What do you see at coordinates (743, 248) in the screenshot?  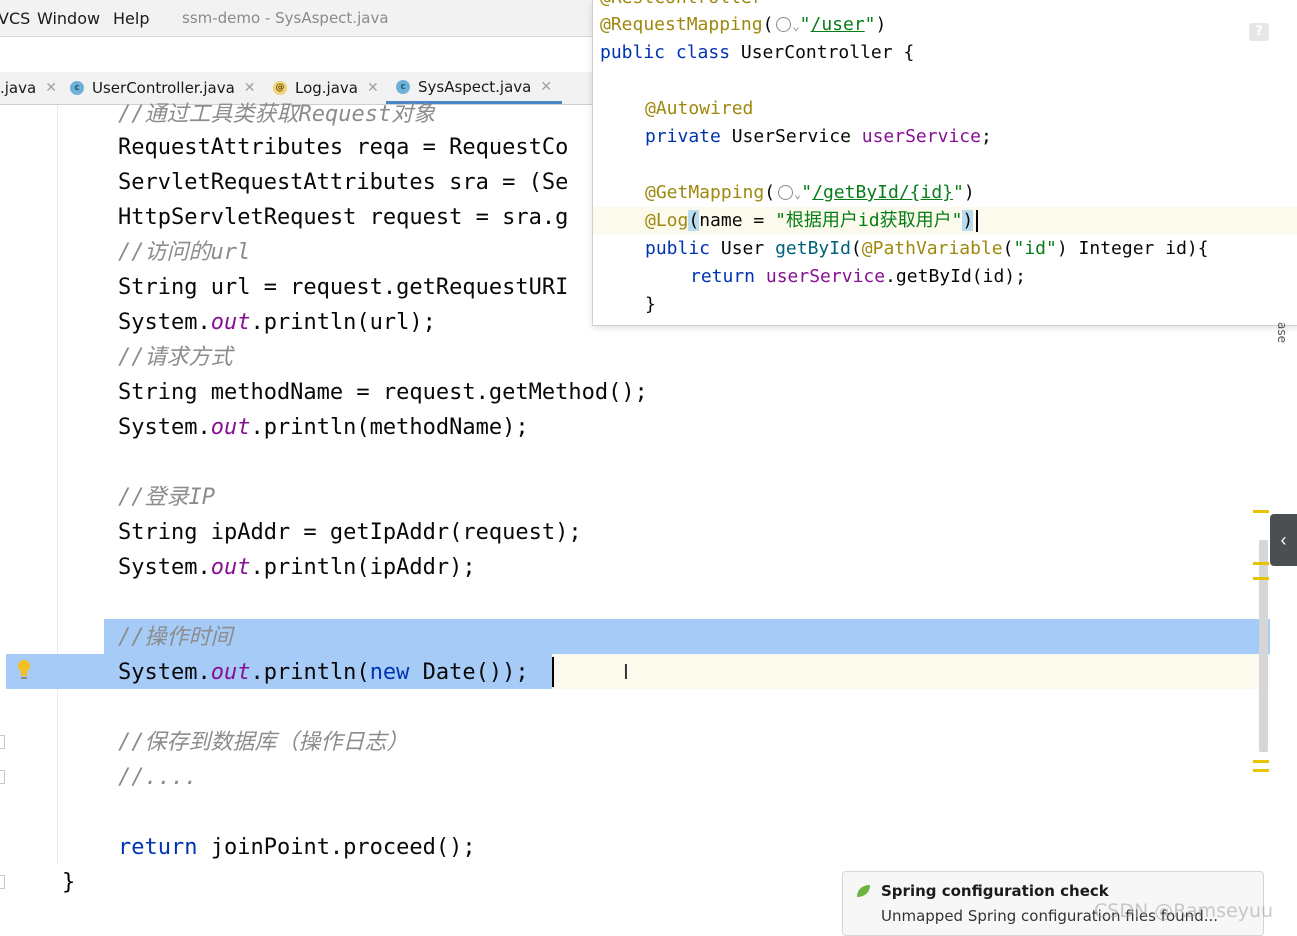 I see `code-token: User` at bounding box center [743, 248].